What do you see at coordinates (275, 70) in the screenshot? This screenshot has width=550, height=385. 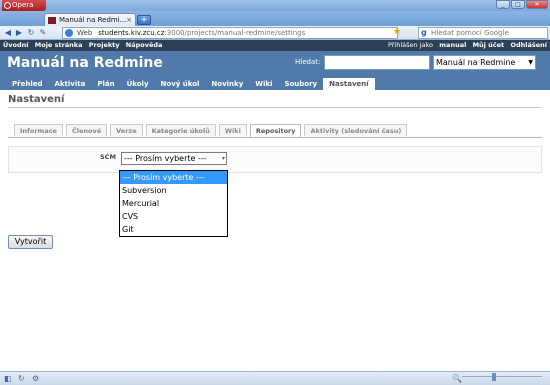 I see `project-header: Manuál na Redmine Hledat` at bounding box center [275, 70].